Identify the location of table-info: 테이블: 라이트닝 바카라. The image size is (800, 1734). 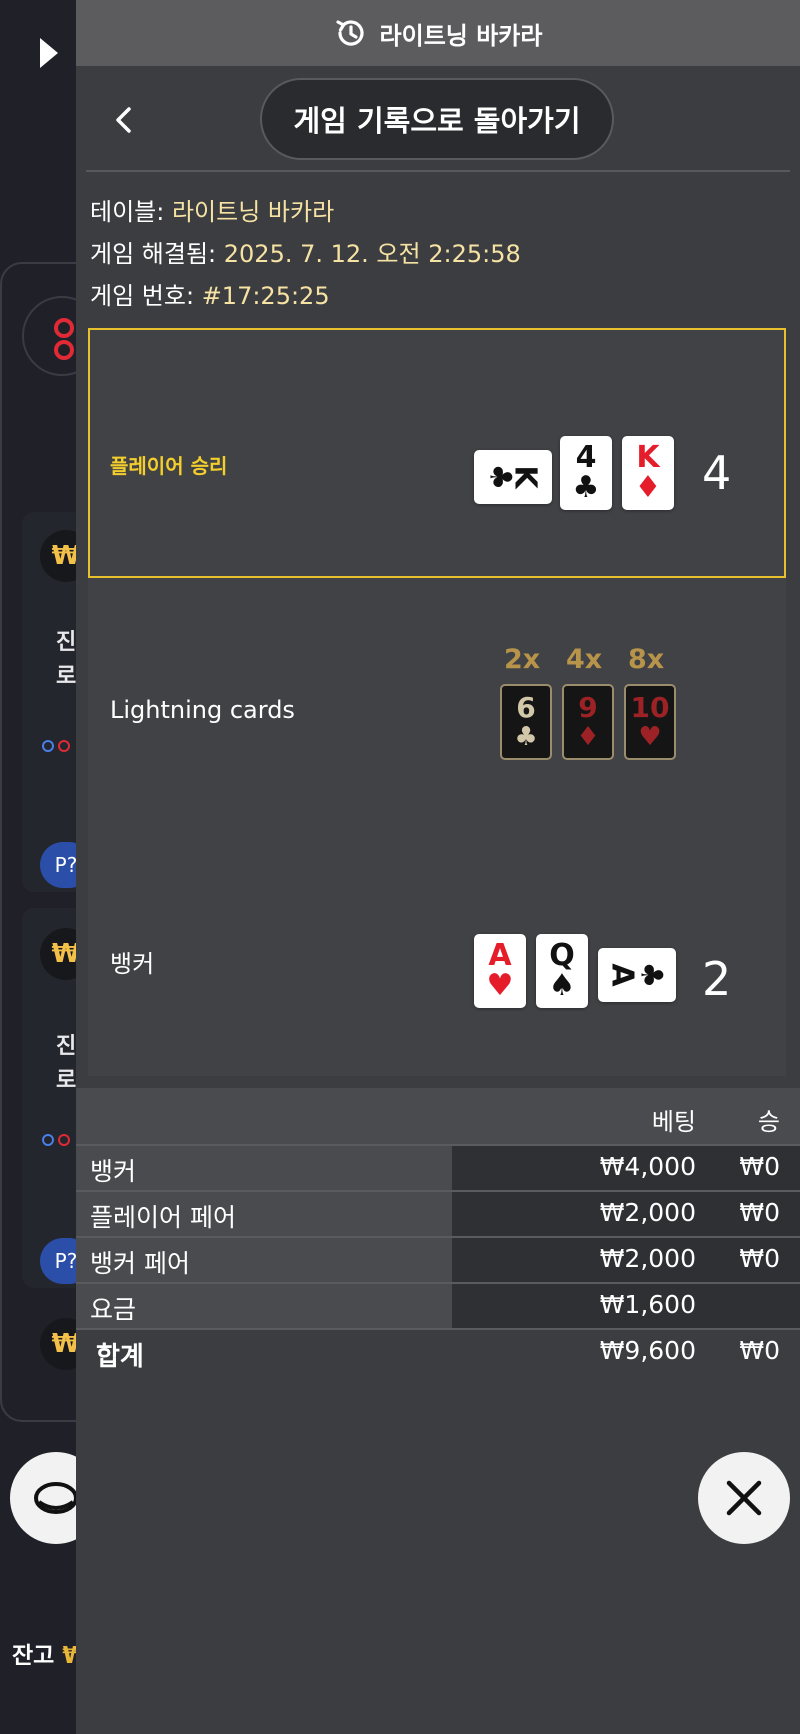
(212, 209).